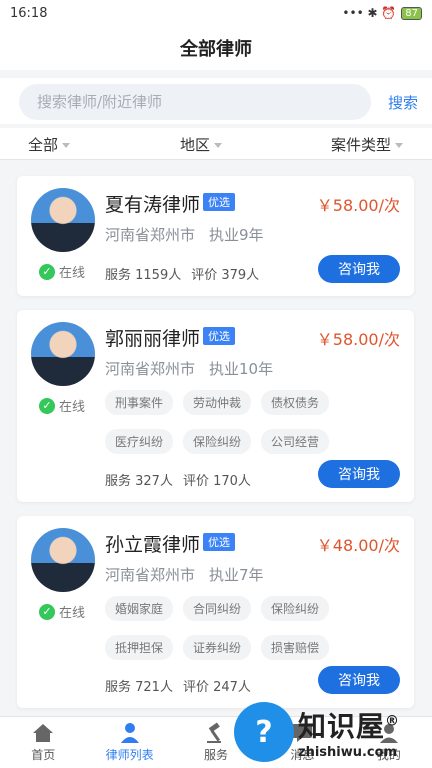 The height and width of the screenshot is (768, 432). I want to click on lawyer-experience: 执业10年, so click(241, 369).